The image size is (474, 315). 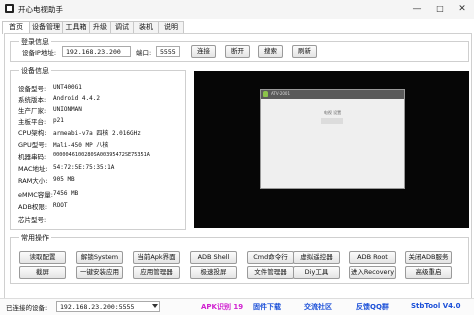 What do you see at coordinates (171, 27) in the screenshot?
I see `tab-help: 说明` at bounding box center [171, 27].